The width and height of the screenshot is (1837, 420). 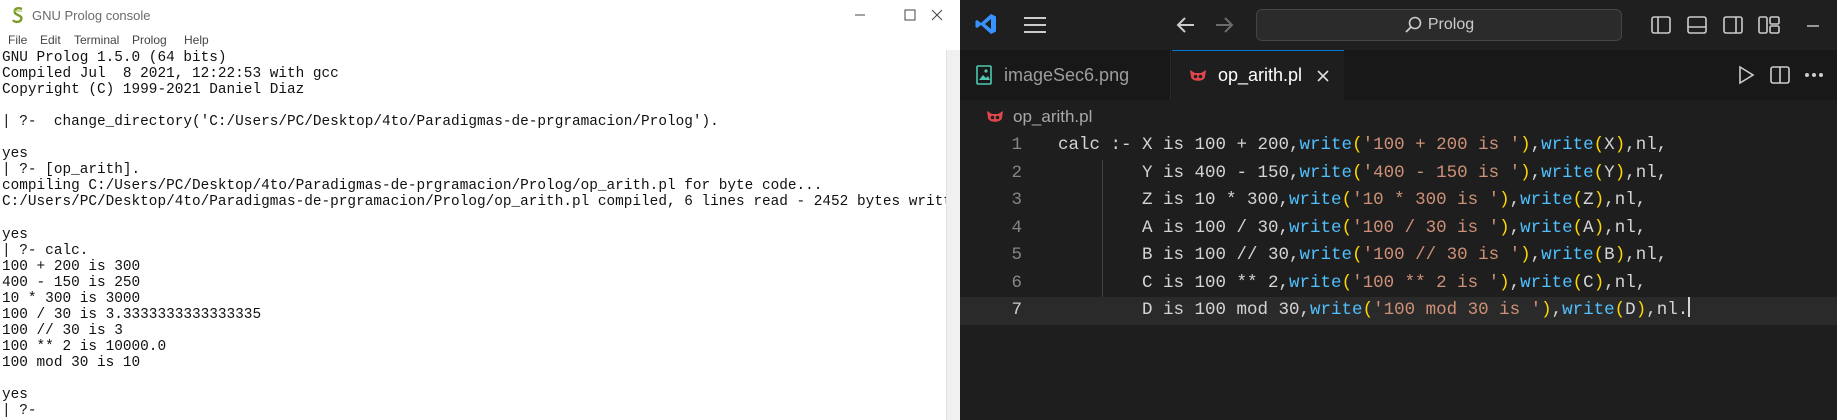 What do you see at coordinates (1733, 25) in the screenshot?
I see `toggle-secondary-sidebar-icon` at bounding box center [1733, 25].